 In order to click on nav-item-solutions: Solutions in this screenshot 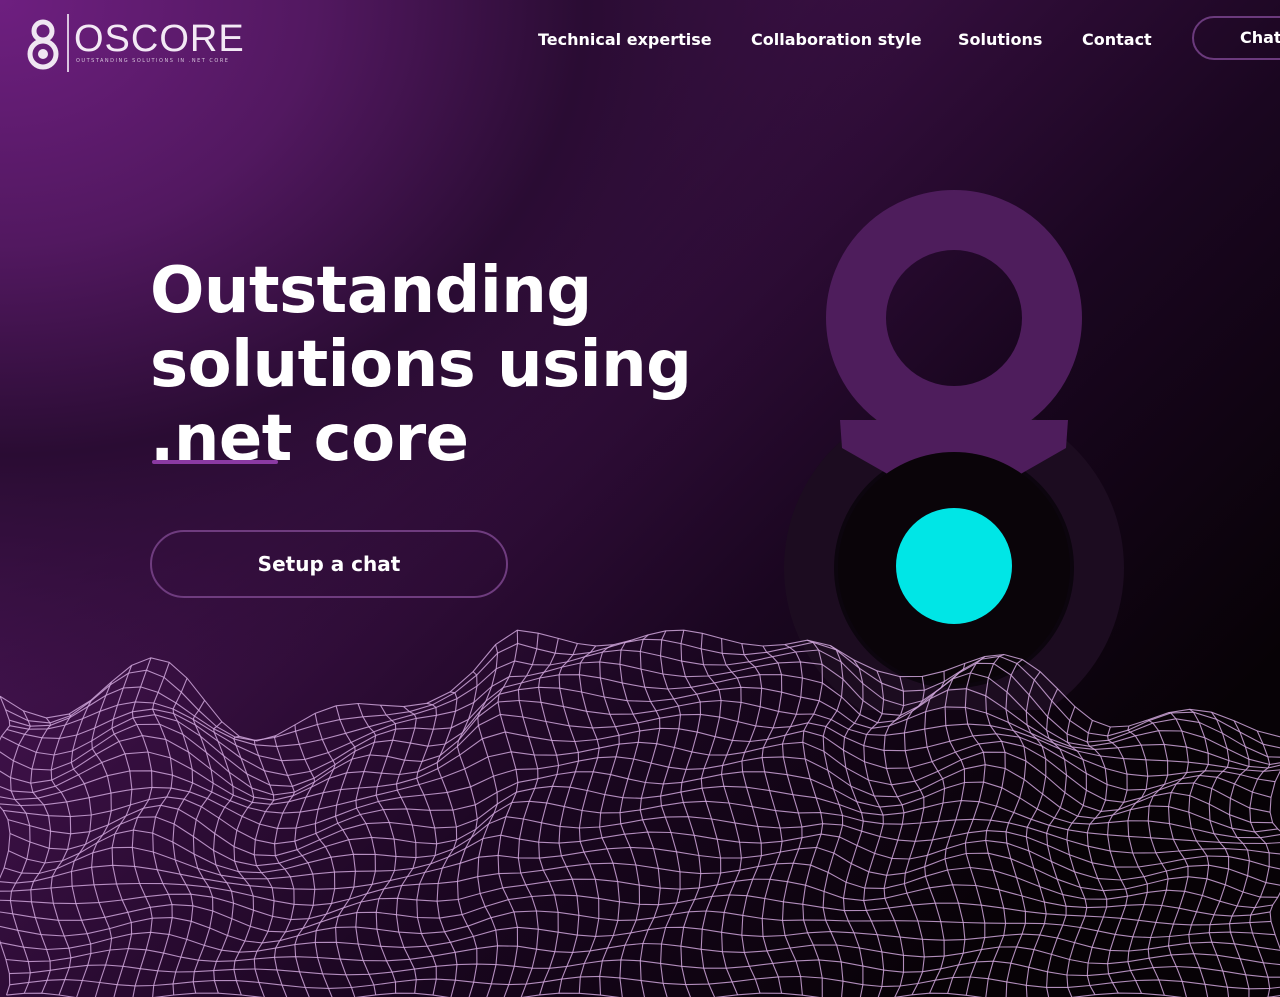, I will do `click(1000, 40)`.